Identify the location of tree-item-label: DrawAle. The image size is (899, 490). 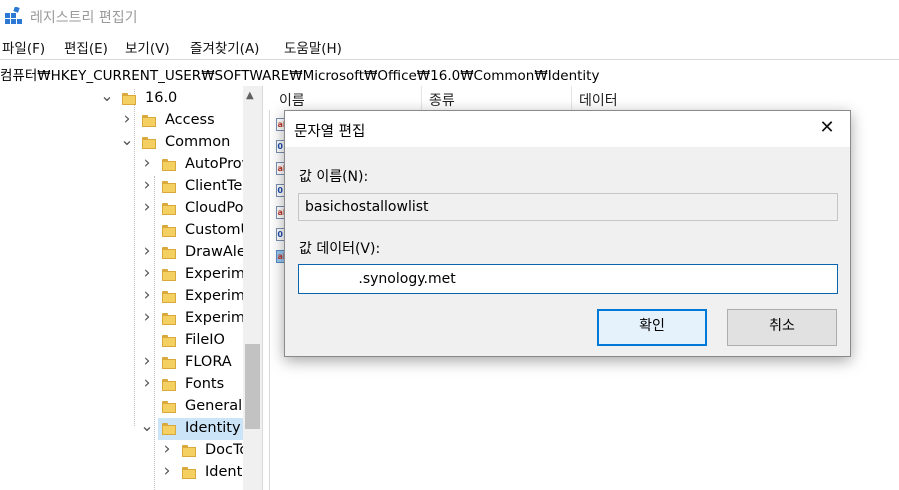
(215, 252).